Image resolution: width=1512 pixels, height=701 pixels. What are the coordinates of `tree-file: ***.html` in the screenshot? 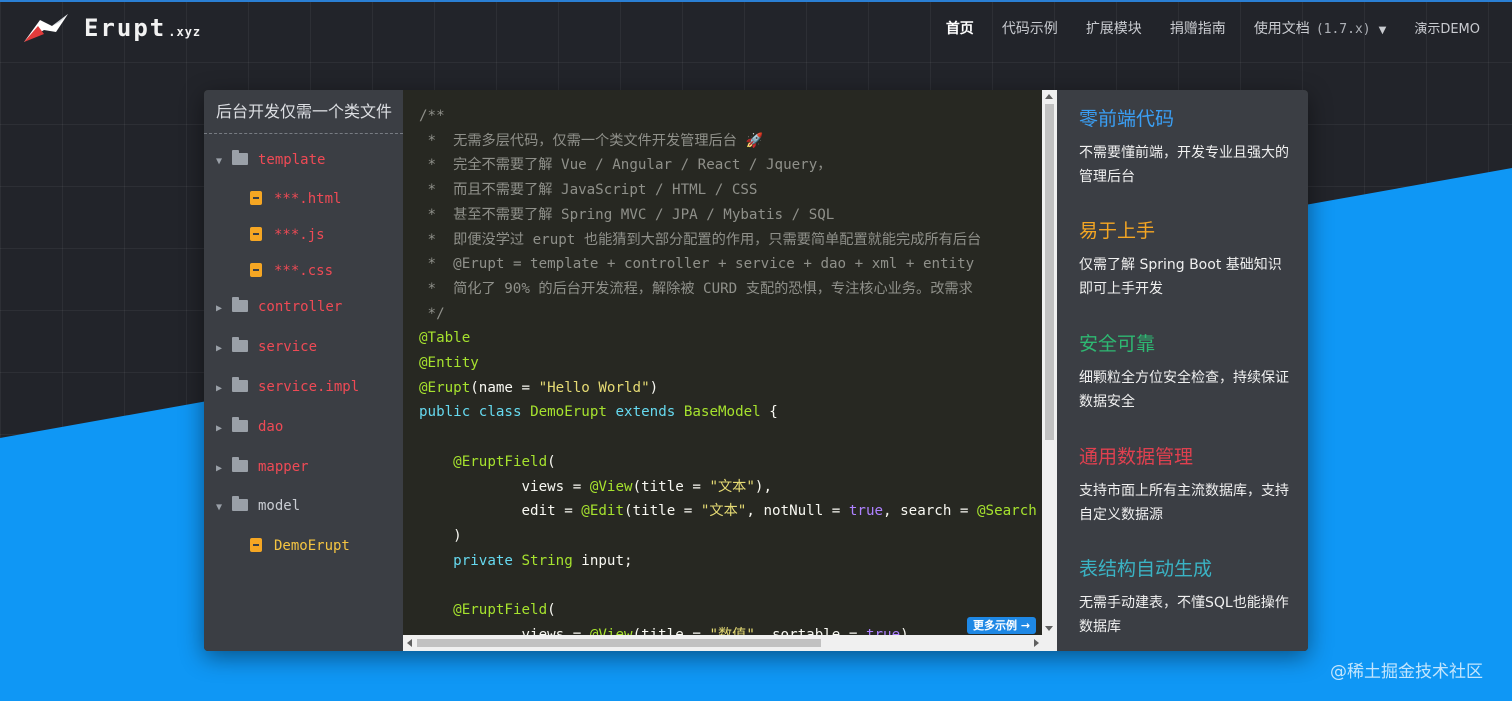 It's located at (295, 199).